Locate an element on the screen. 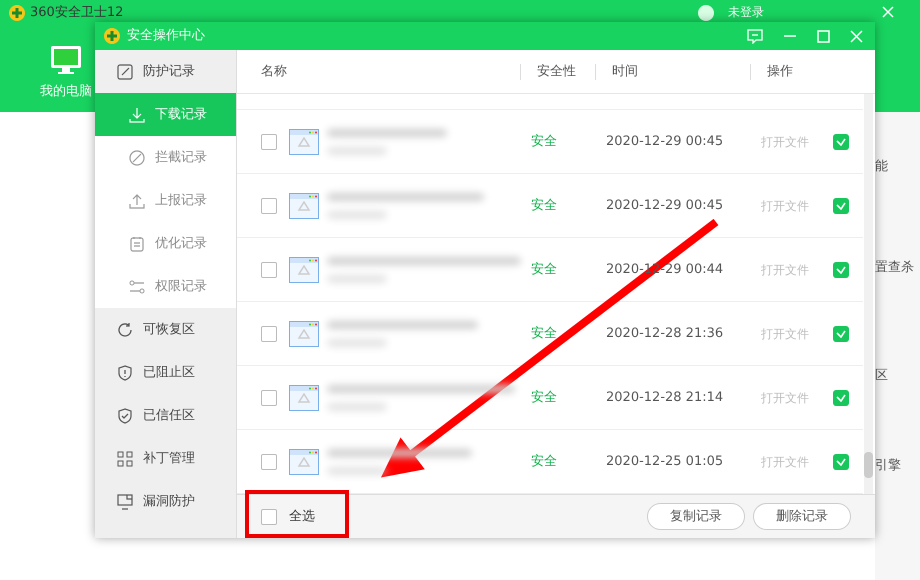 The height and width of the screenshot is (580, 920). maximize-icon is located at coordinates (823, 36).